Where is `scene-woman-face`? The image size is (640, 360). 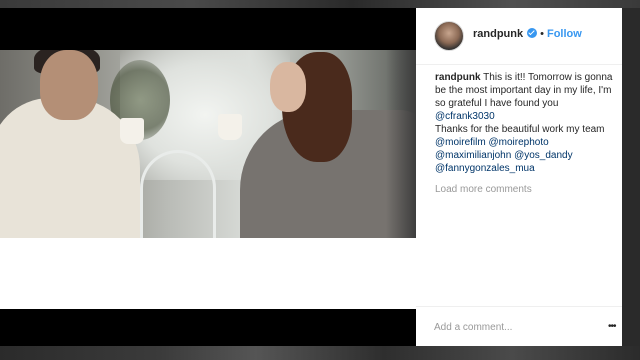 scene-woman-face is located at coordinates (288, 87).